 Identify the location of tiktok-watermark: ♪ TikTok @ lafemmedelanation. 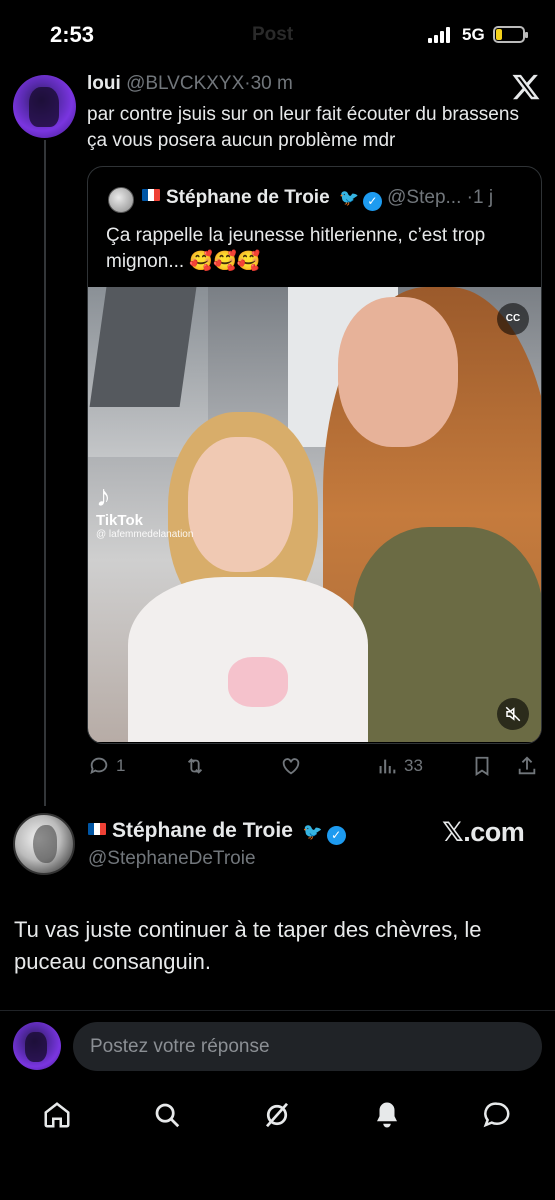
(145, 510).